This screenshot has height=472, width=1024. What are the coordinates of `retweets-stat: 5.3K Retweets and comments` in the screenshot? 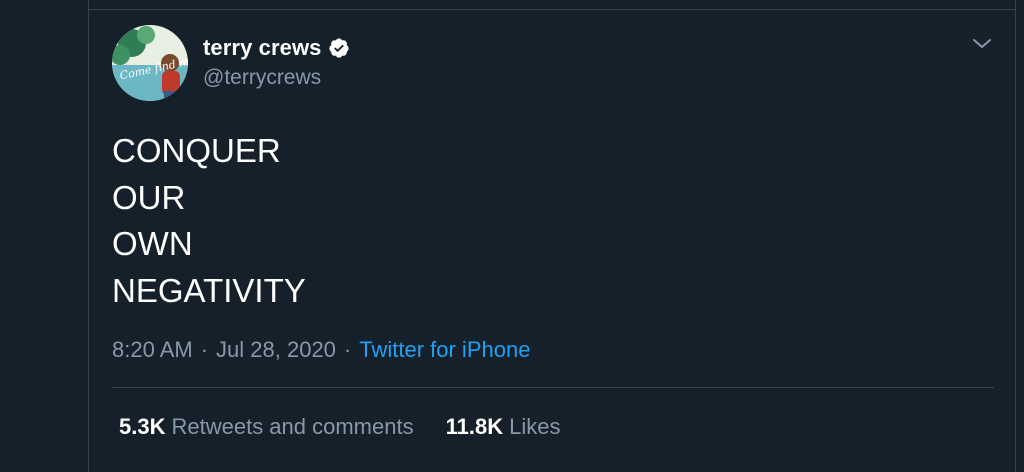 It's located at (266, 427).